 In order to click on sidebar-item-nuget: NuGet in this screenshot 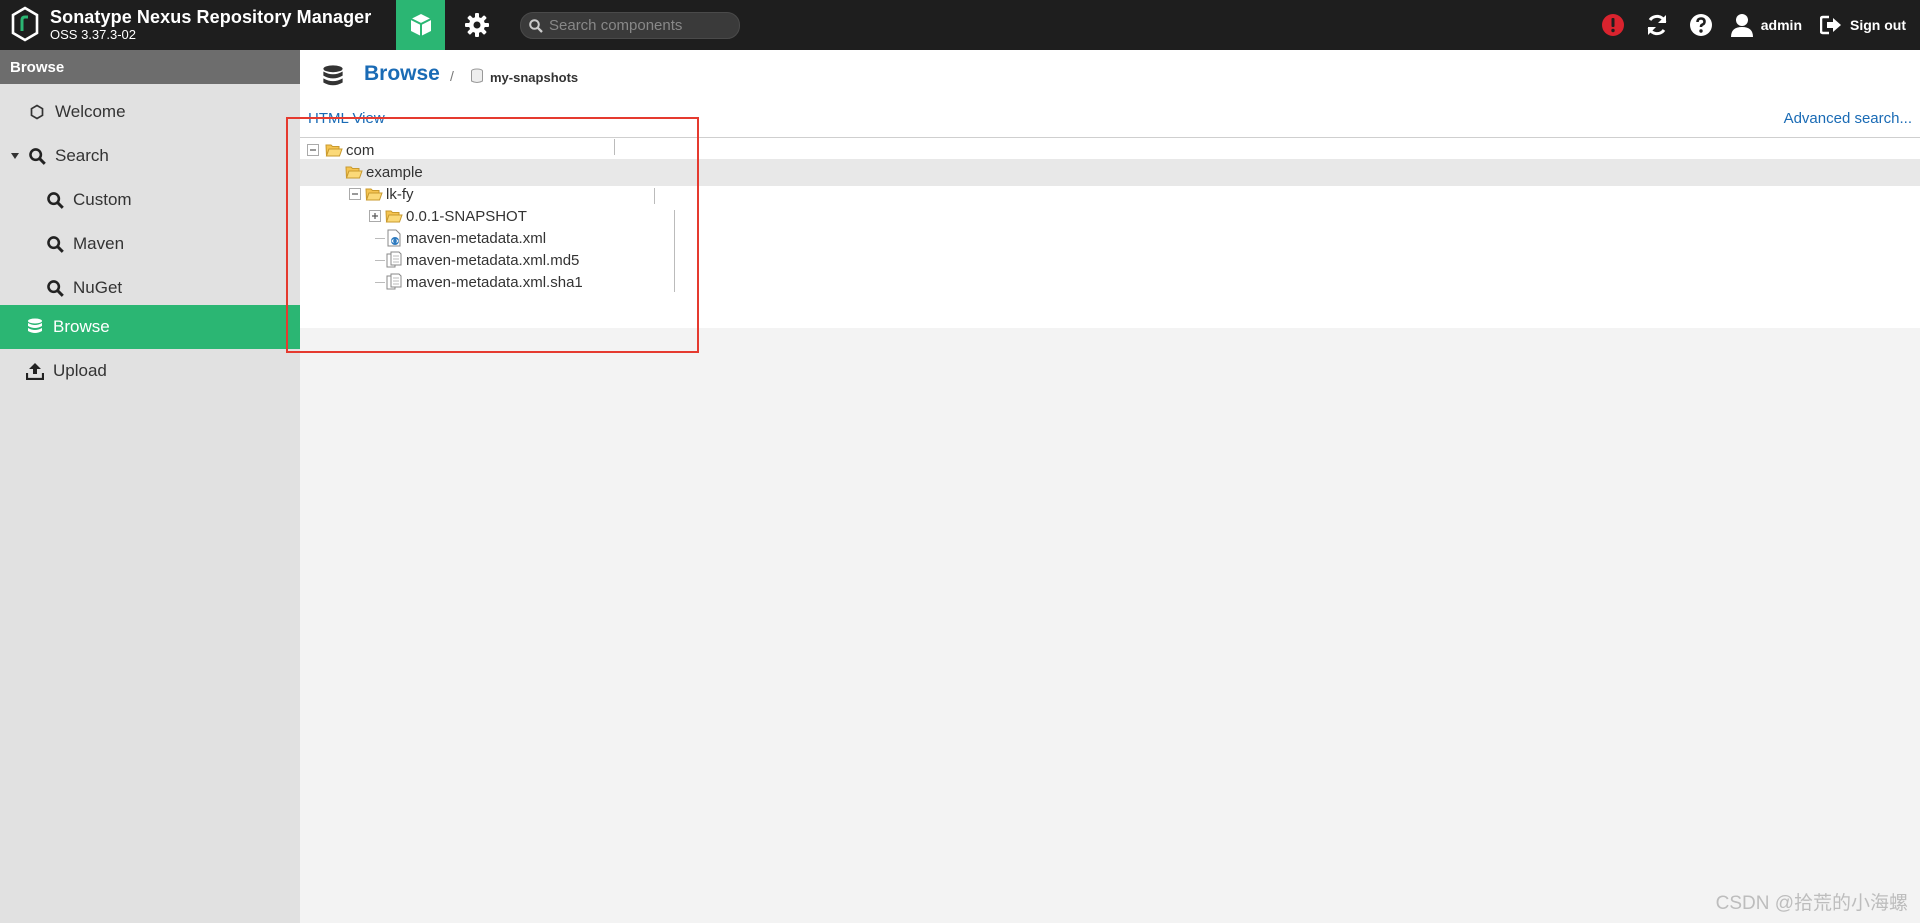, I will do `click(150, 288)`.